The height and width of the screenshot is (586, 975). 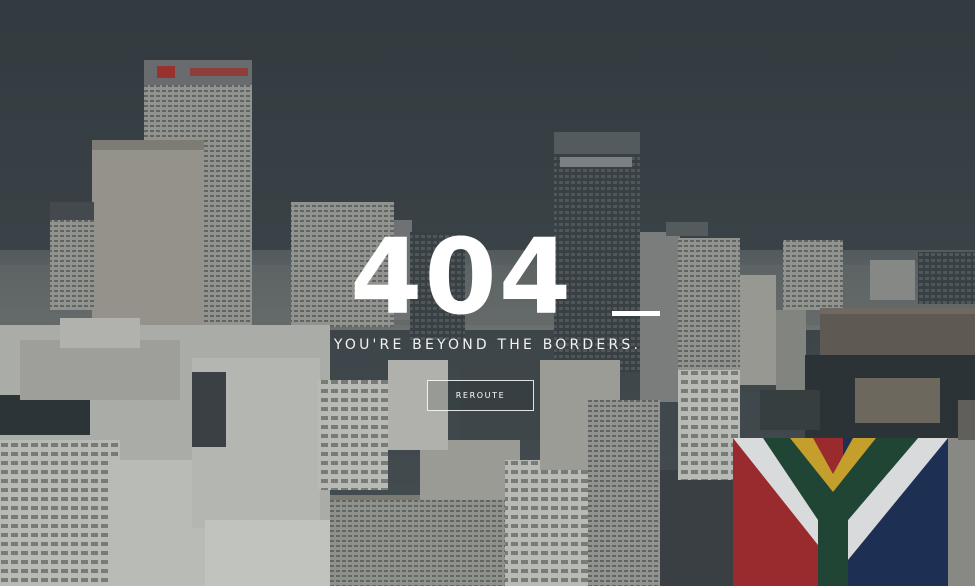 I want to click on error-code: 404, so click(x=462, y=277).